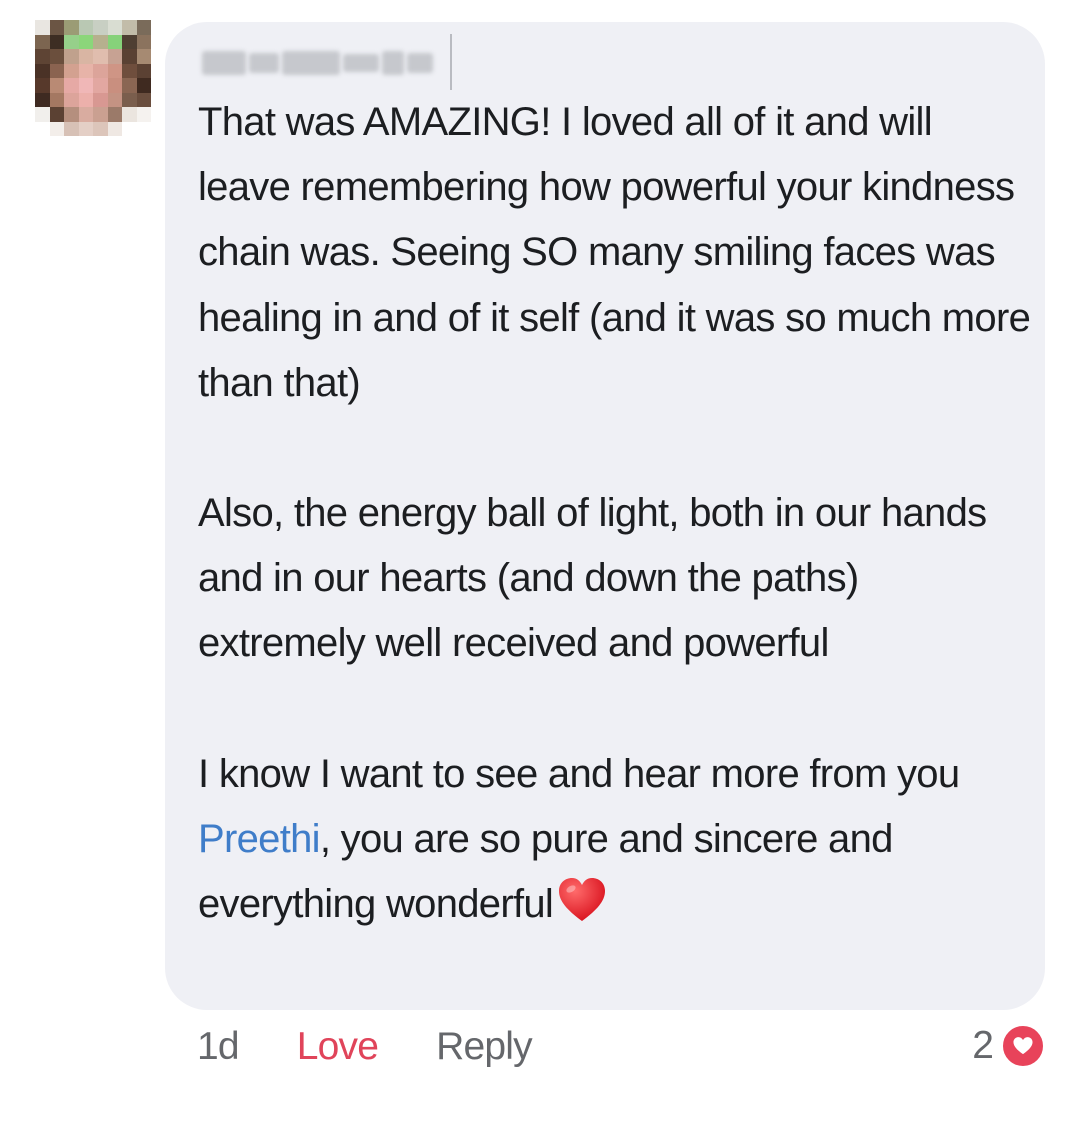 Image resolution: width=1080 pixels, height=1121 pixels. I want to click on heart-icon, so click(1023, 1046).